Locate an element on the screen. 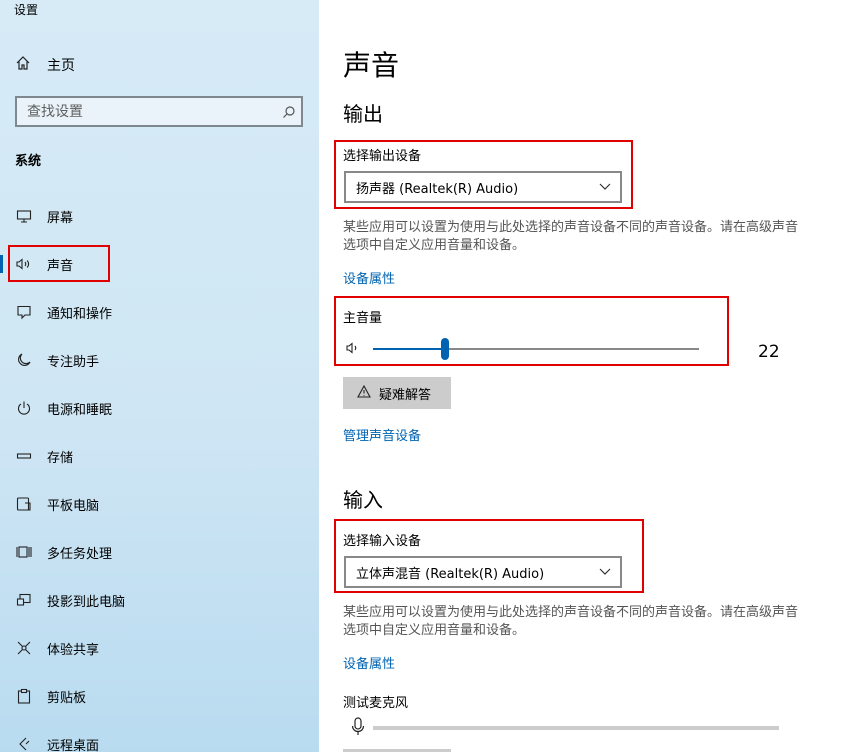  home-nav: 主页 is located at coordinates (45, 65).